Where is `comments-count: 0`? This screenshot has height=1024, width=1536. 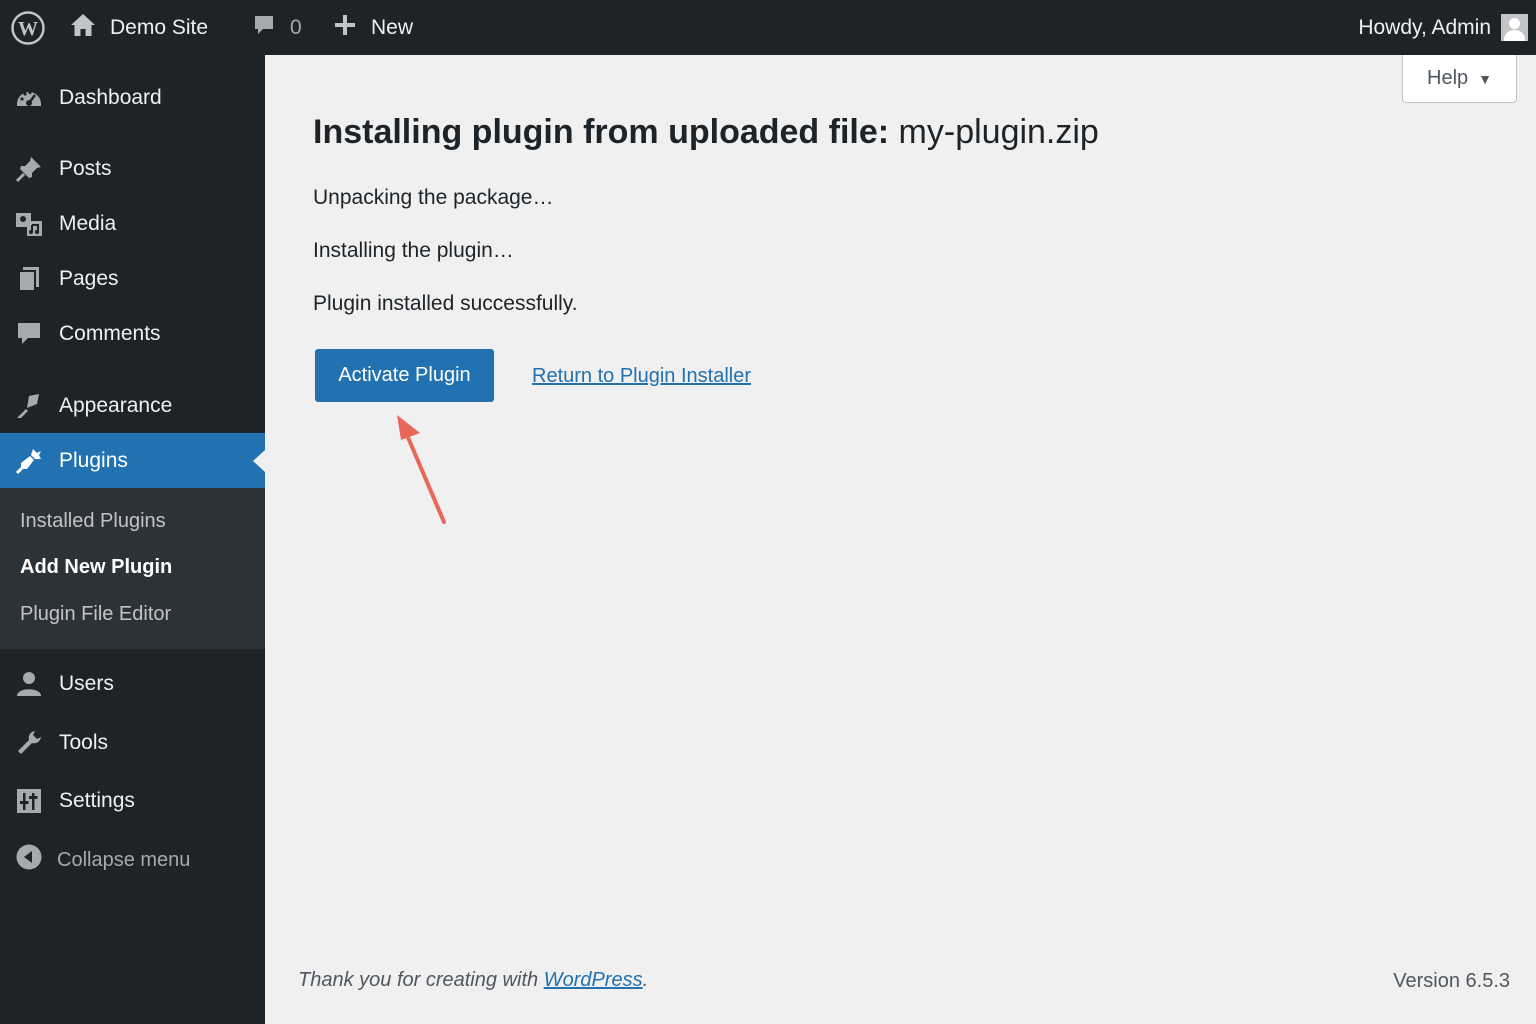 comments-count: 0 is located at coordinates (296, 27).